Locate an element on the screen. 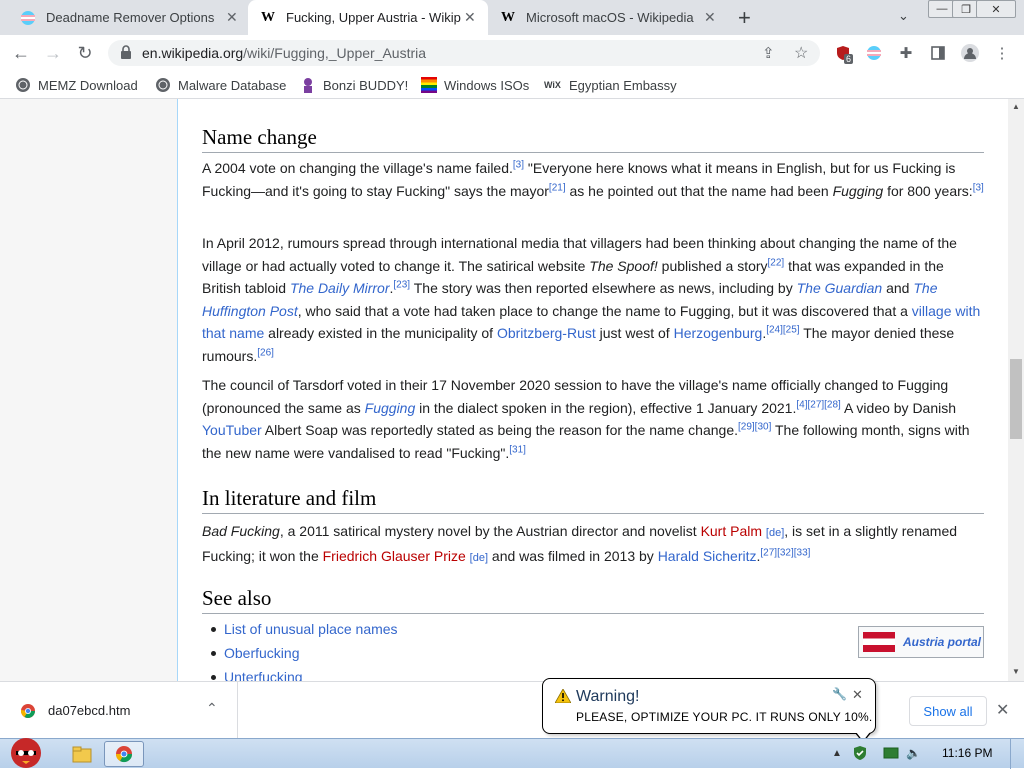 This screenshot has width=1024, height=769. rainbow-flag-icon is located at coordinates (429, 85).